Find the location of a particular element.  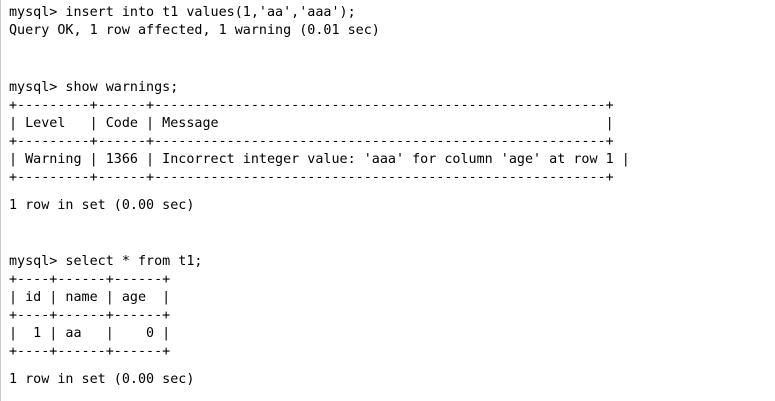

prompt-show-warnings: mysql> show warnings; is located at coordinates (94, 87).